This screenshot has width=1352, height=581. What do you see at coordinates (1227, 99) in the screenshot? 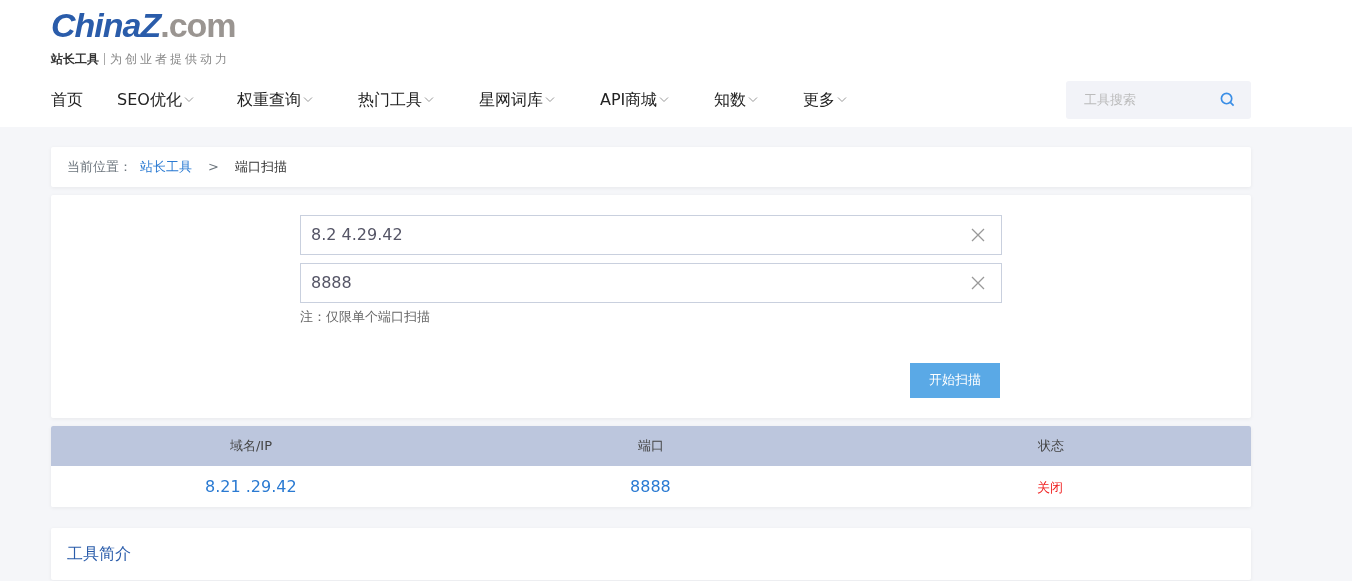
I see `search-icon` at bounding box center [1227, 99].